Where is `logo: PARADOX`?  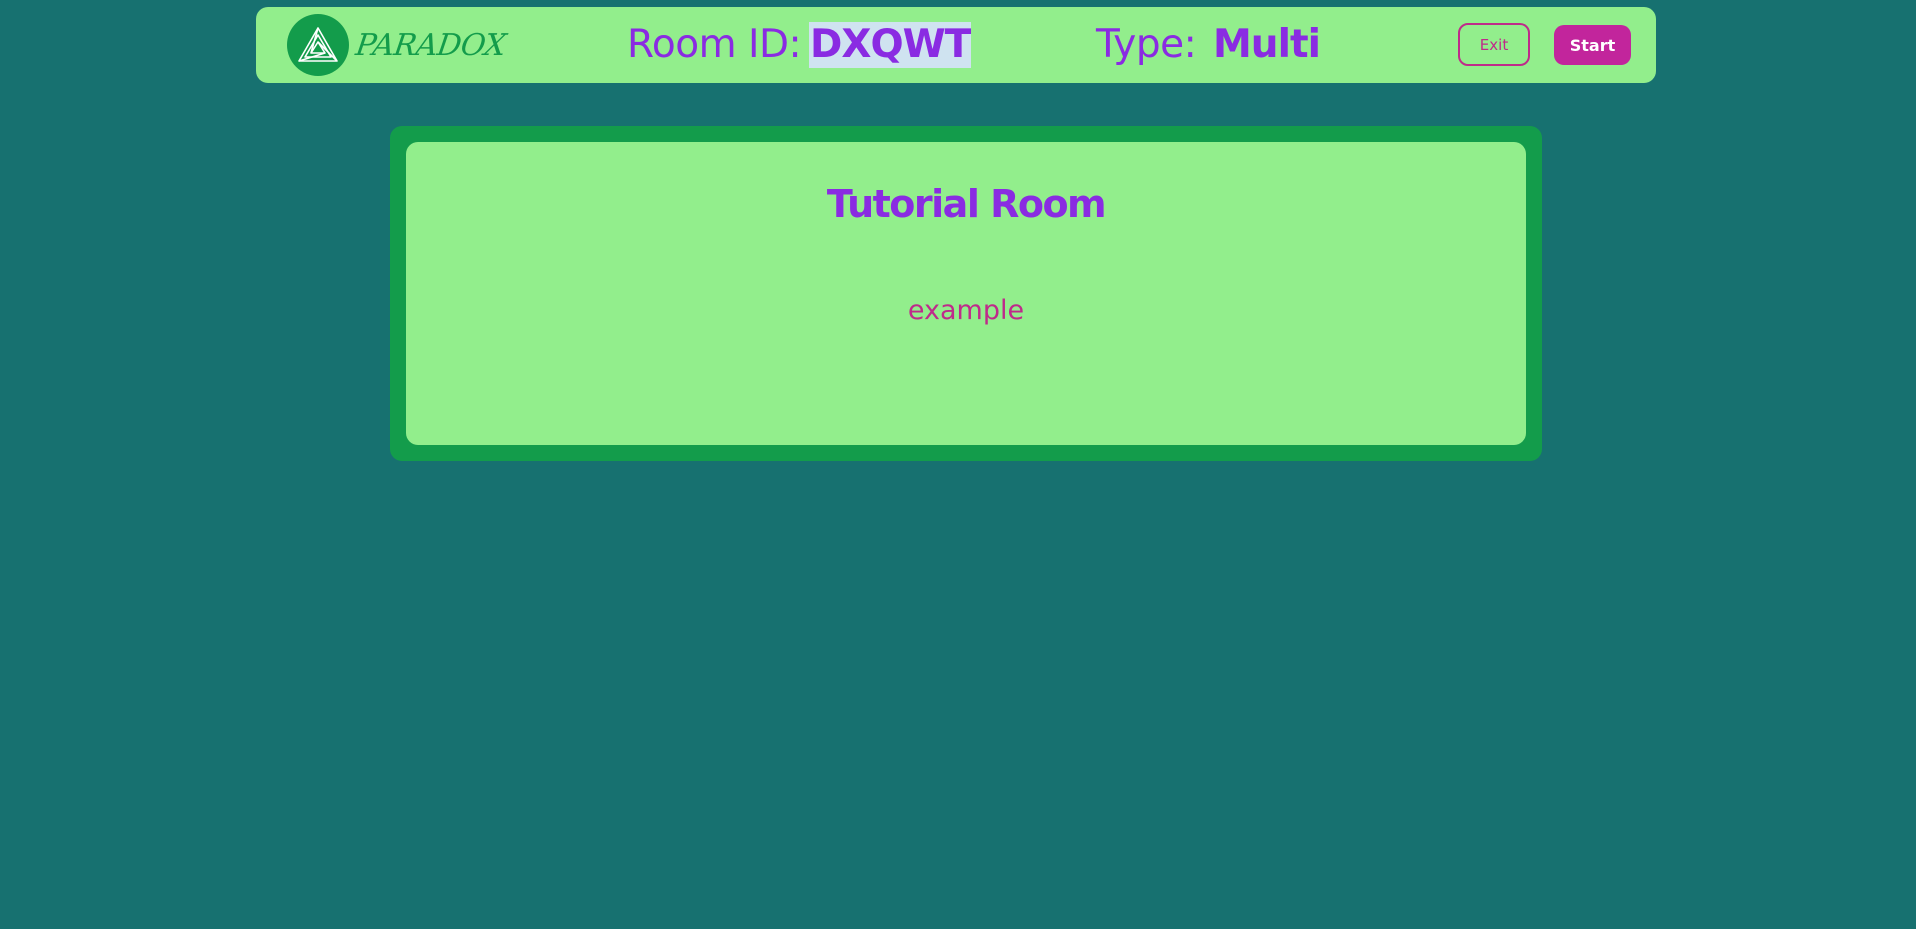 logo: PARADOX is located at coordinates (397, 45).